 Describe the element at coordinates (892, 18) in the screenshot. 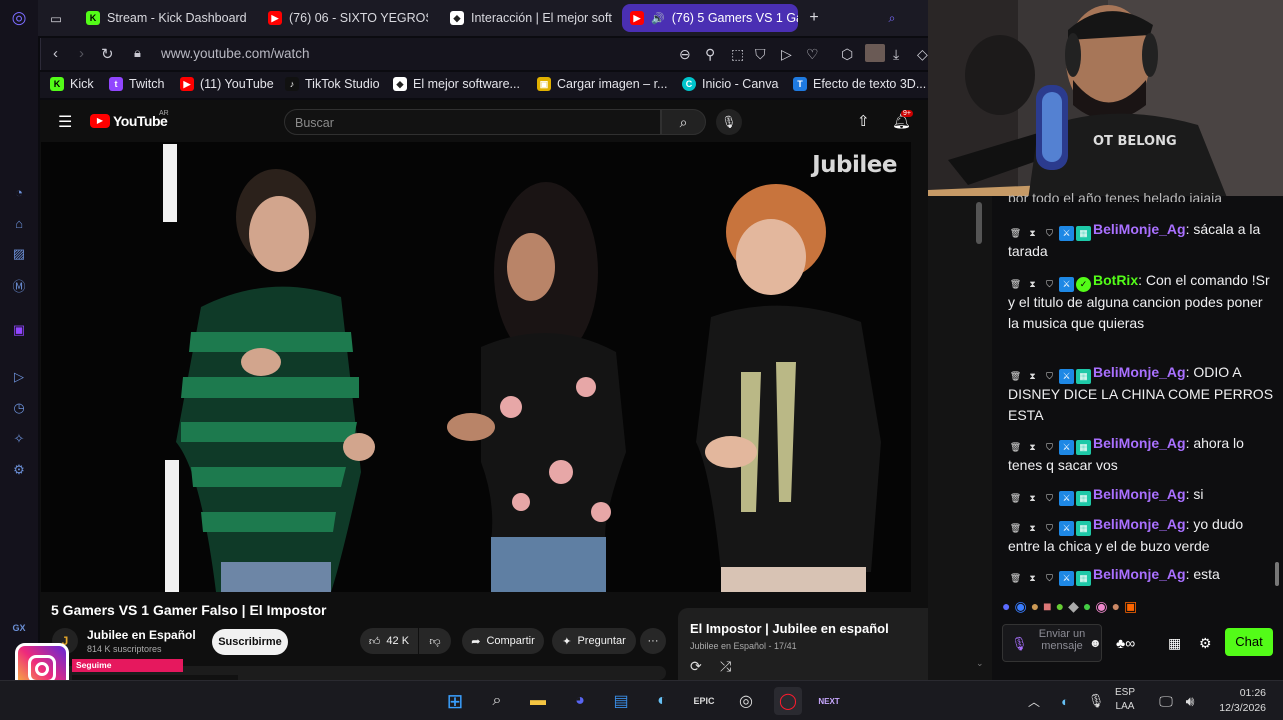

I see `search-tabs-icon: ⌕` at that location.